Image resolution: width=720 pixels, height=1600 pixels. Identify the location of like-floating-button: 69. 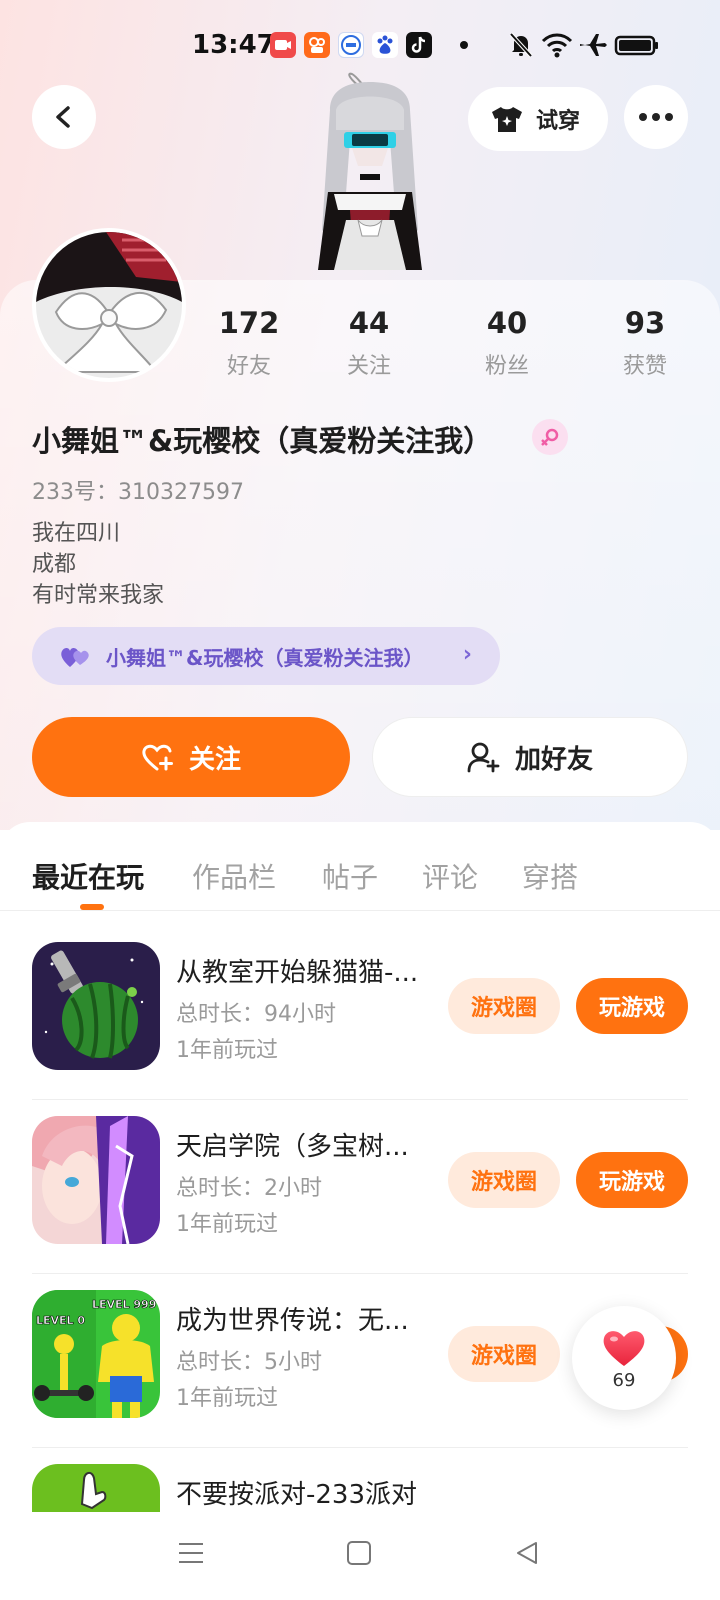
(624, 1358).